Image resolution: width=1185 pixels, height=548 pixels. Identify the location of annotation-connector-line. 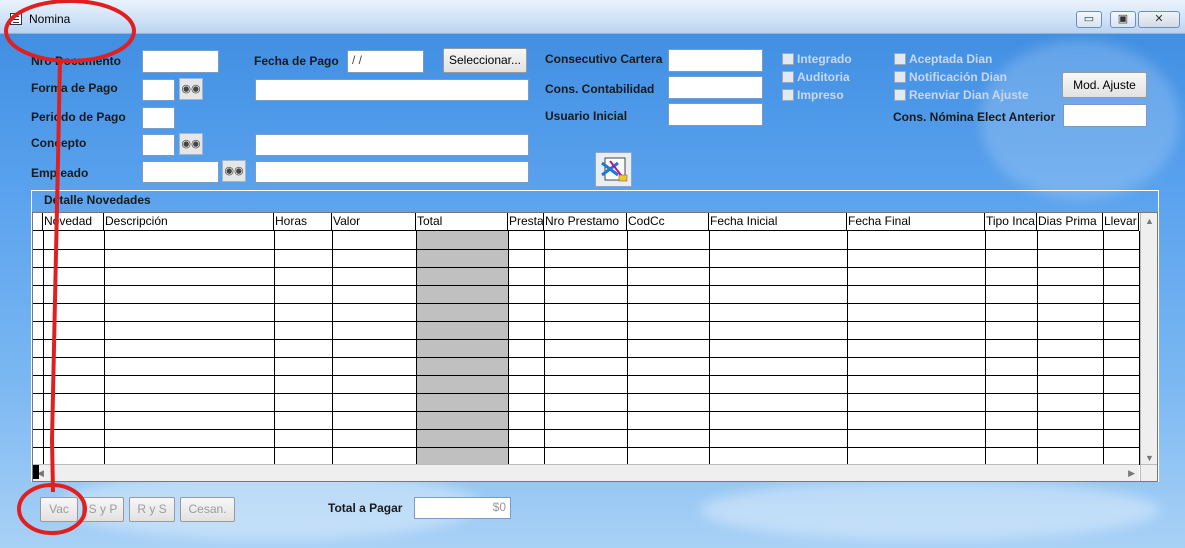
(55, 276).